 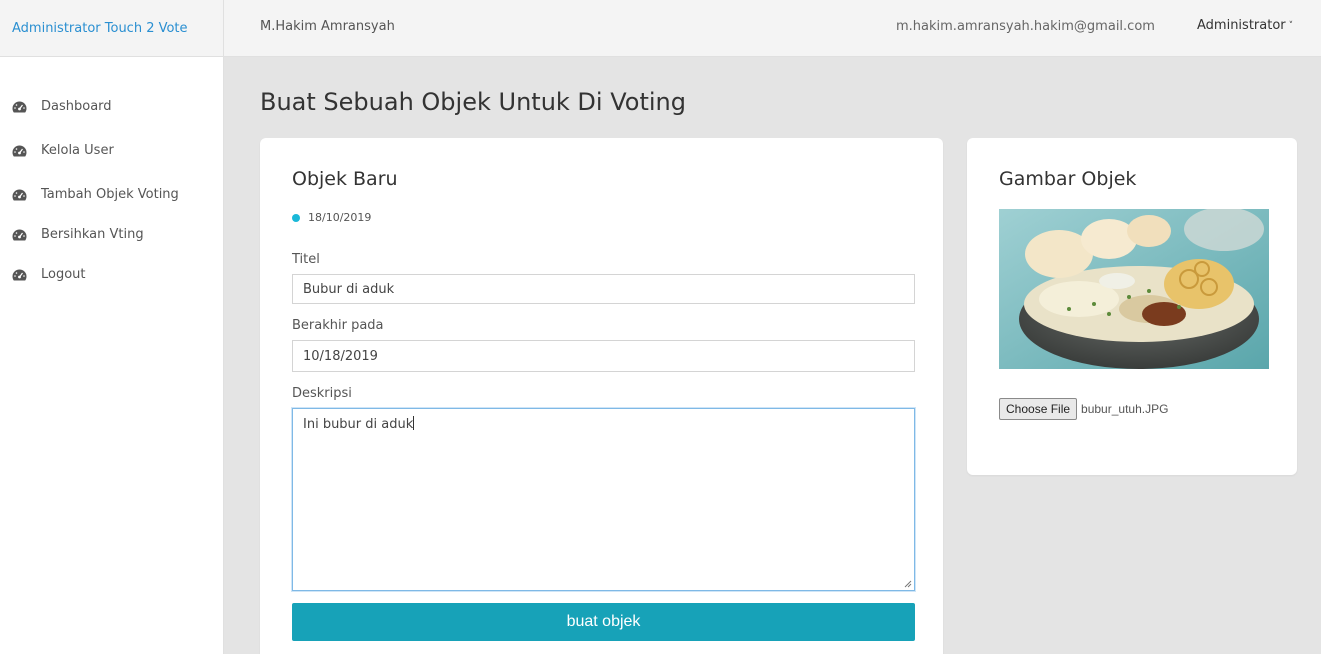 I want to click on role-label: Administrator, so click(x=1241, y=25).